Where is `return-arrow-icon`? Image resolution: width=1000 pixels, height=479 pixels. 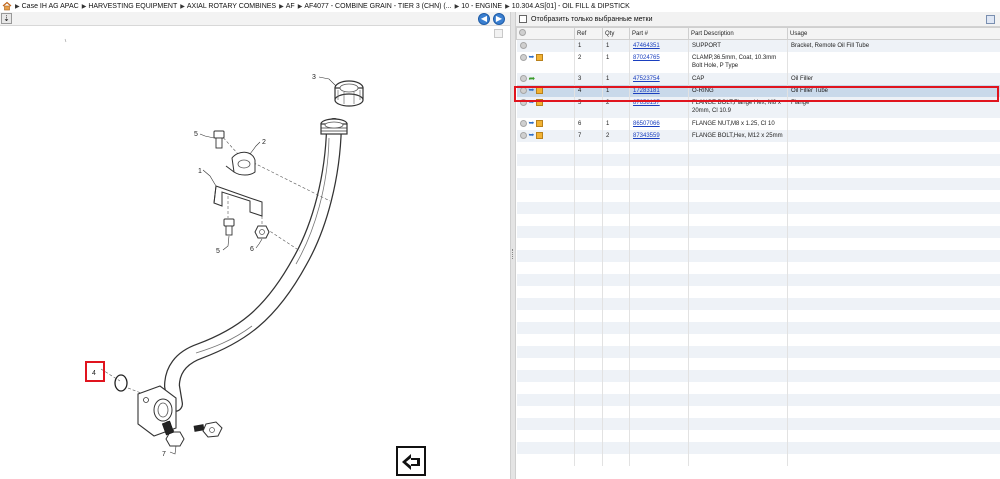 return-arrow-icon is located at coordinates (411, 461).